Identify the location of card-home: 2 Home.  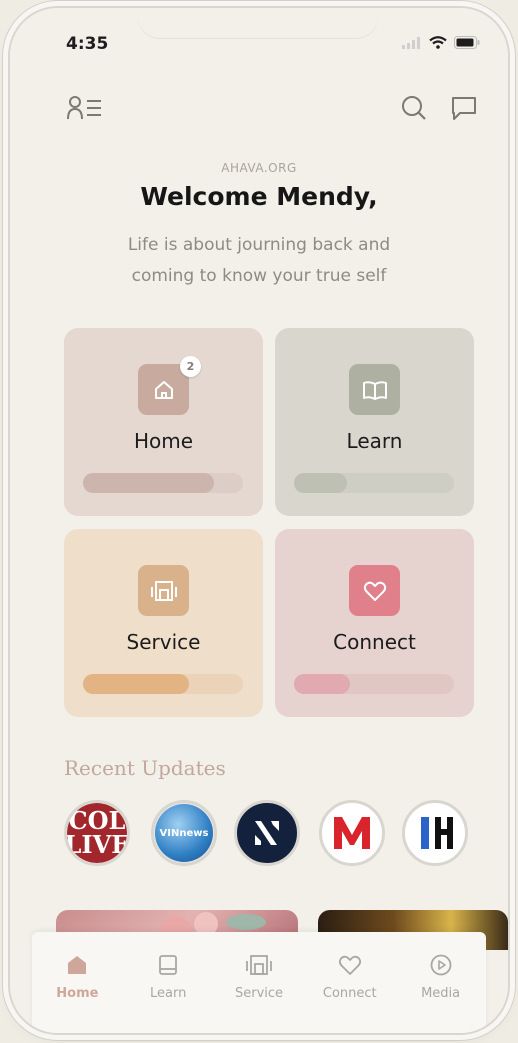
(163, 422).